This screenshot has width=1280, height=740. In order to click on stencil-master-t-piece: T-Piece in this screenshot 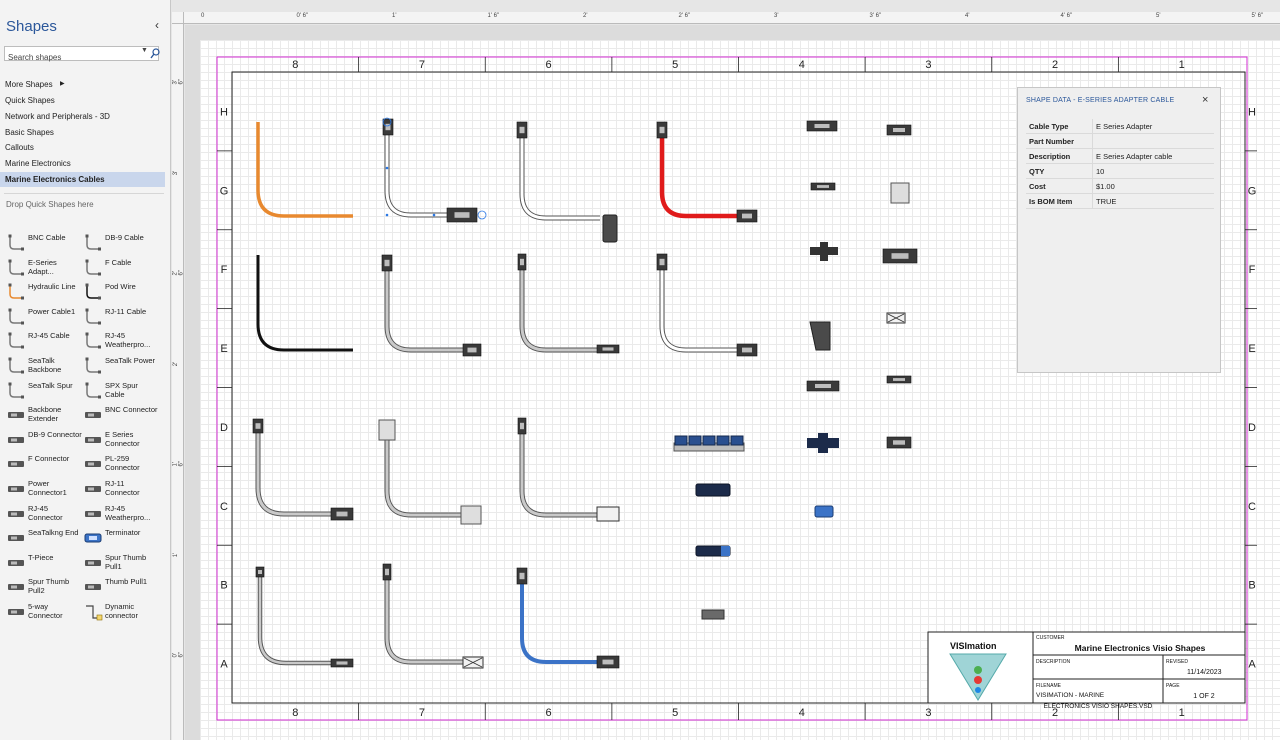, I will do `click(42, 563)`.